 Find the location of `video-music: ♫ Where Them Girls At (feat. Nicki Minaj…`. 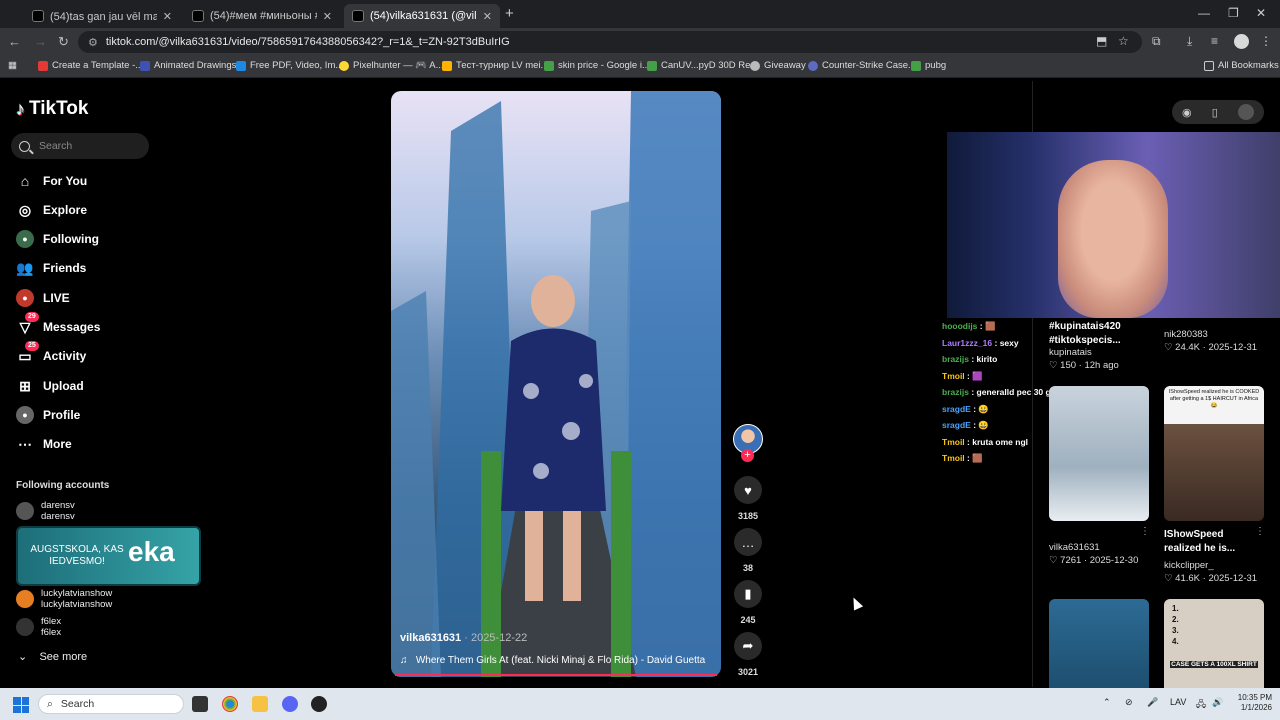

video-music: ♫ Where Them Girls At (feat. Nicki Minaj… is located at coordinates (552, 660).